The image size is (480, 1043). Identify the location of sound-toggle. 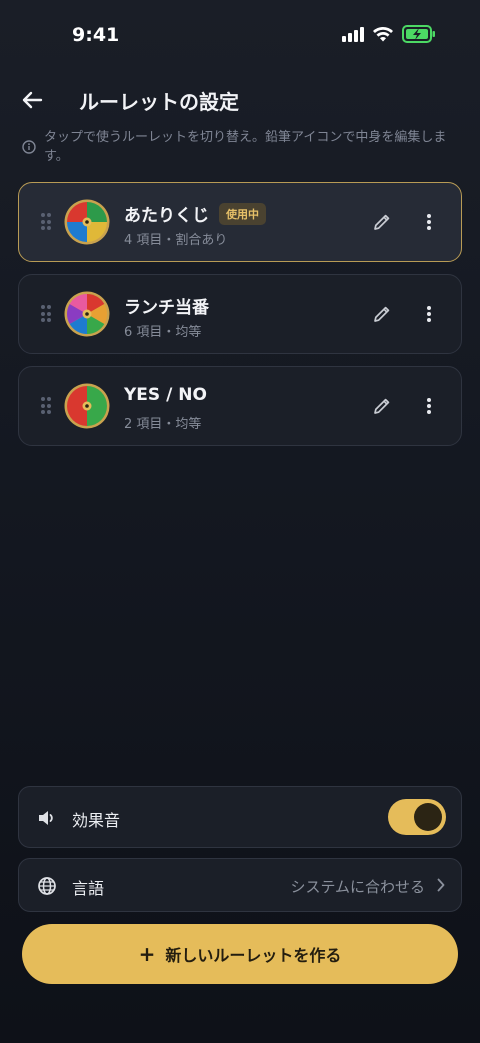
(417, 817).